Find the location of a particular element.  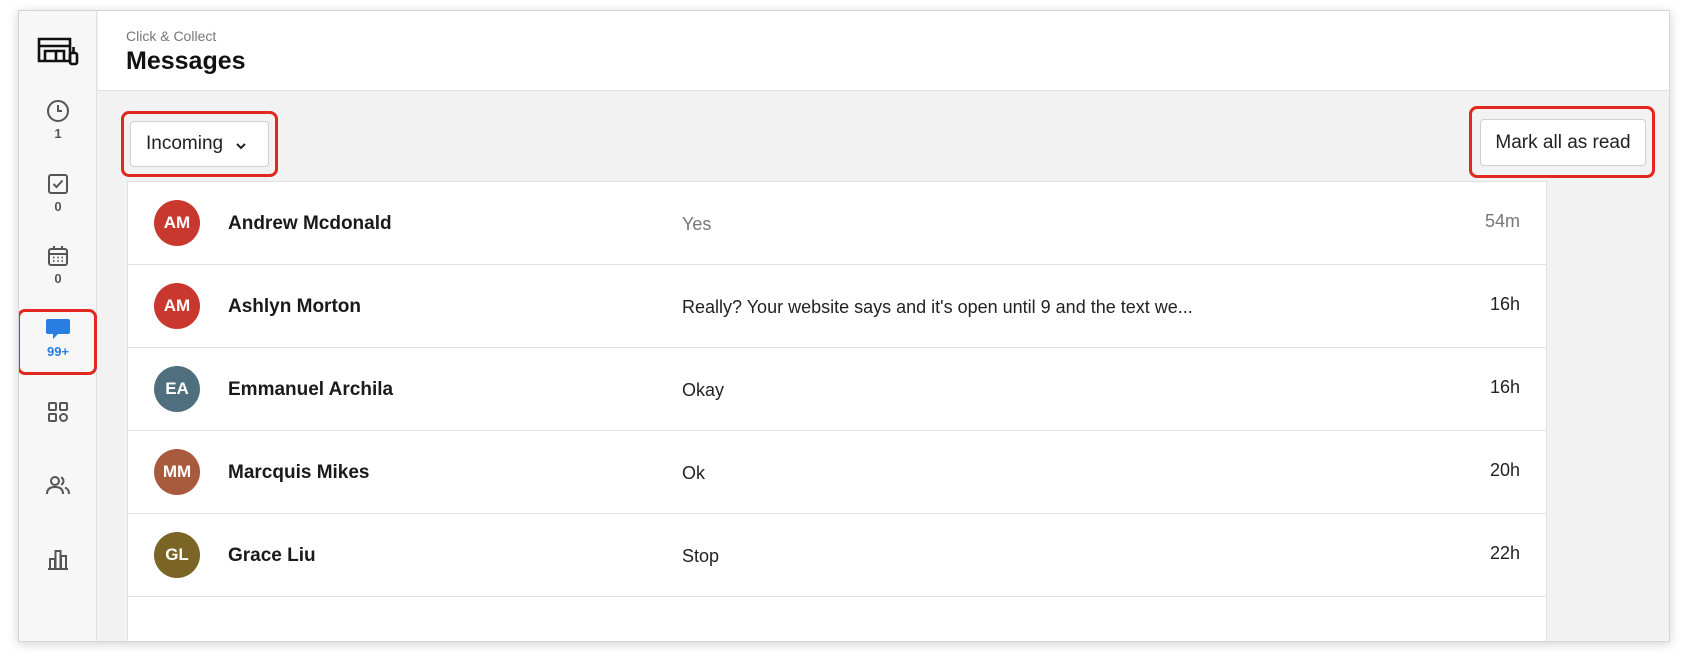

message-preview: Yes is located at coordinates (697, 224).